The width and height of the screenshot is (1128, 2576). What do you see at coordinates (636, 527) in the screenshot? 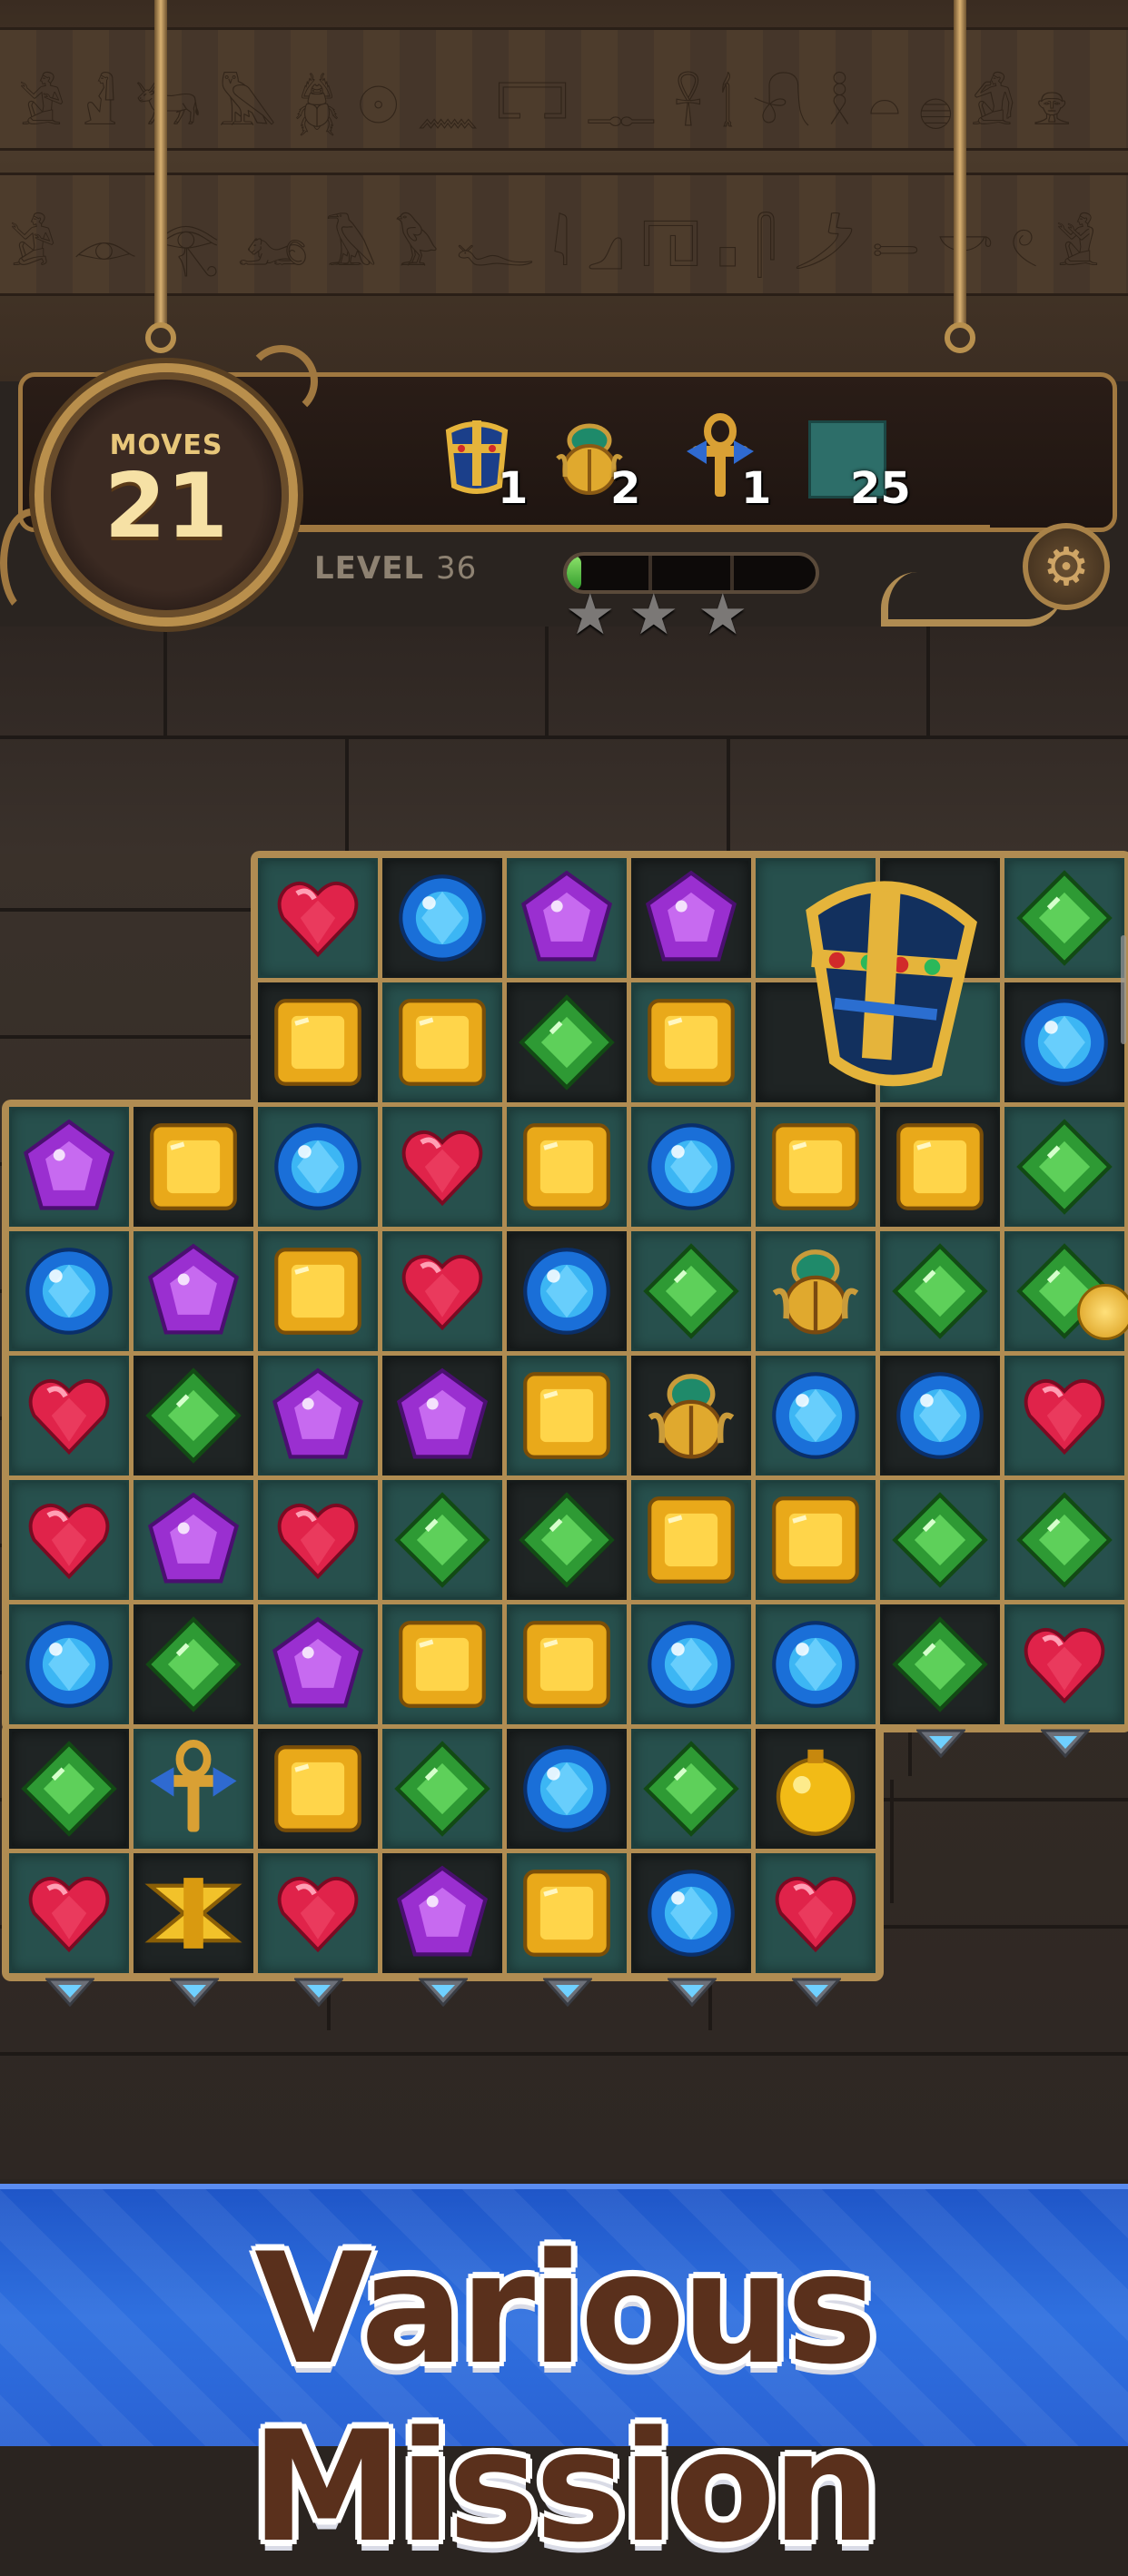
I see `panel-divider` at bounding box center [636, 527].